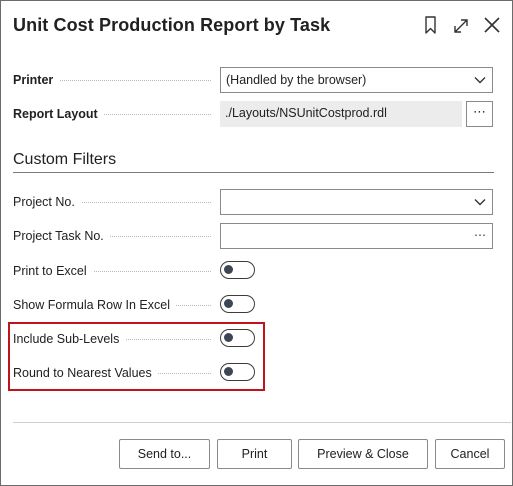  I want to click on project-task-no-input: ⋯, so click(356, 236).